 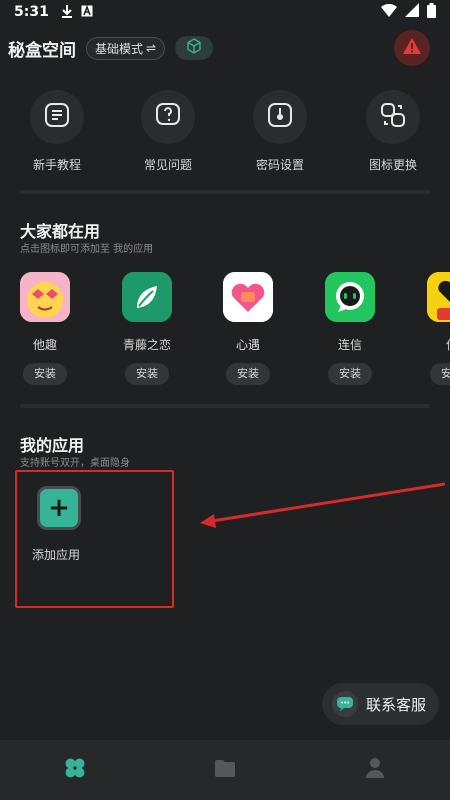 What do you see at coordinates (396, 704) in the screenshot?
I see `contact-service-label: 联系客服` at bounding box center [396, 704].